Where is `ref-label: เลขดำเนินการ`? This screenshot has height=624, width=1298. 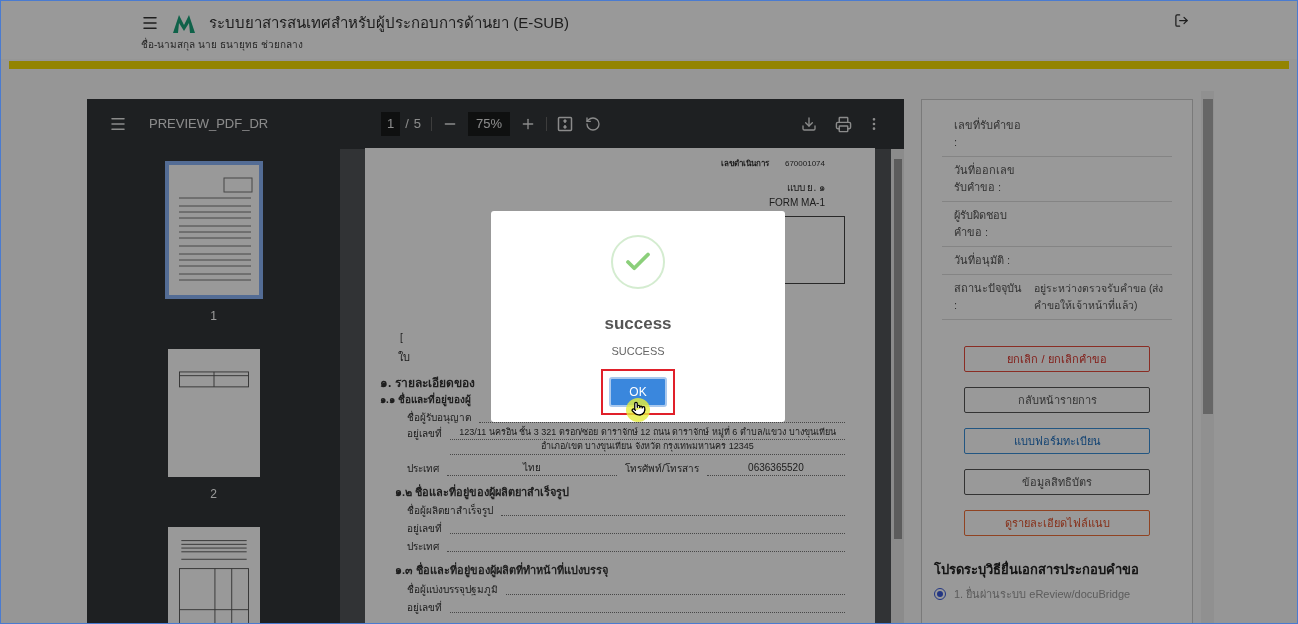 ref-label: เลขดำเนินการ is located at coordinates (744, 164).